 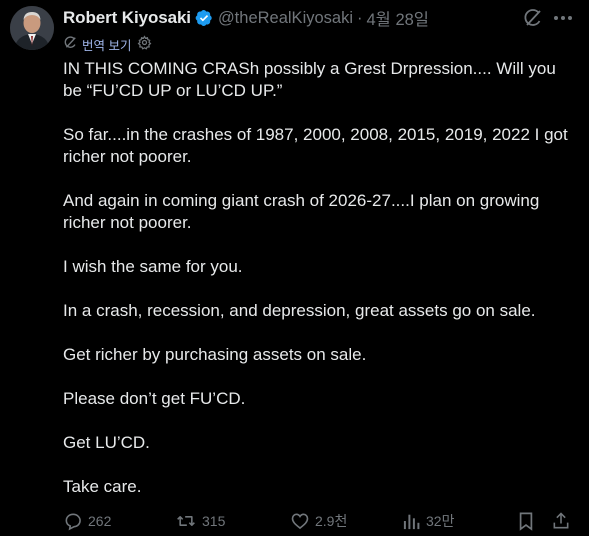 What do you see at coordinates (563, 18) in the screenshot?
I see `more-options-icon` at bounding box center [563, 18].